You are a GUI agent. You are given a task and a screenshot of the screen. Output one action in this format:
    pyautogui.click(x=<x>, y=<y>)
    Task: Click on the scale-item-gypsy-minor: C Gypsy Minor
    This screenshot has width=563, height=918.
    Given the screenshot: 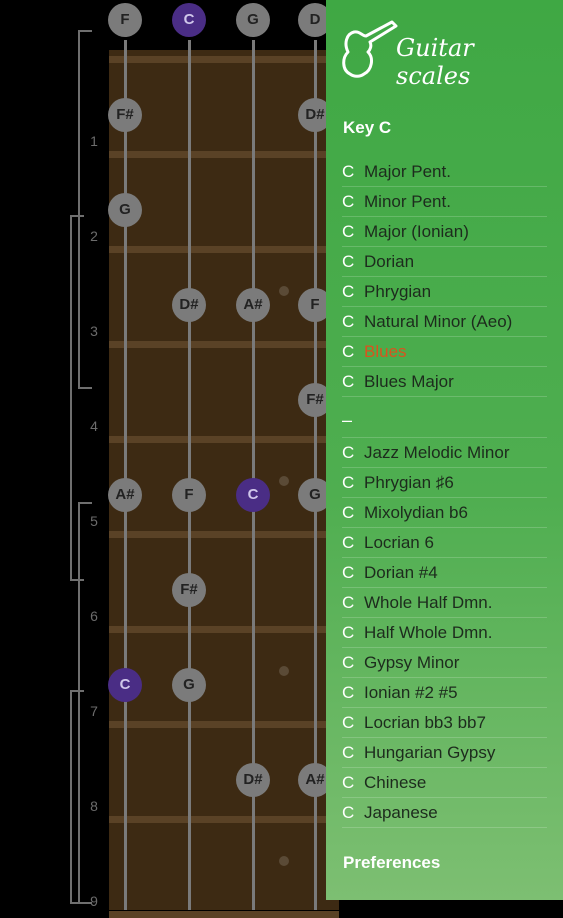 What is the action you would take?
    pyautogui.click(x=444, y=663)
    